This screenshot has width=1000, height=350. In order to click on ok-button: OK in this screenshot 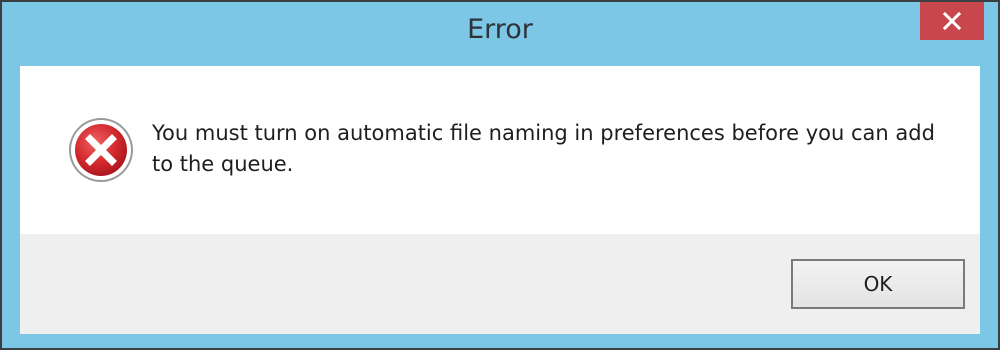, I will do `click(878, 284)`.